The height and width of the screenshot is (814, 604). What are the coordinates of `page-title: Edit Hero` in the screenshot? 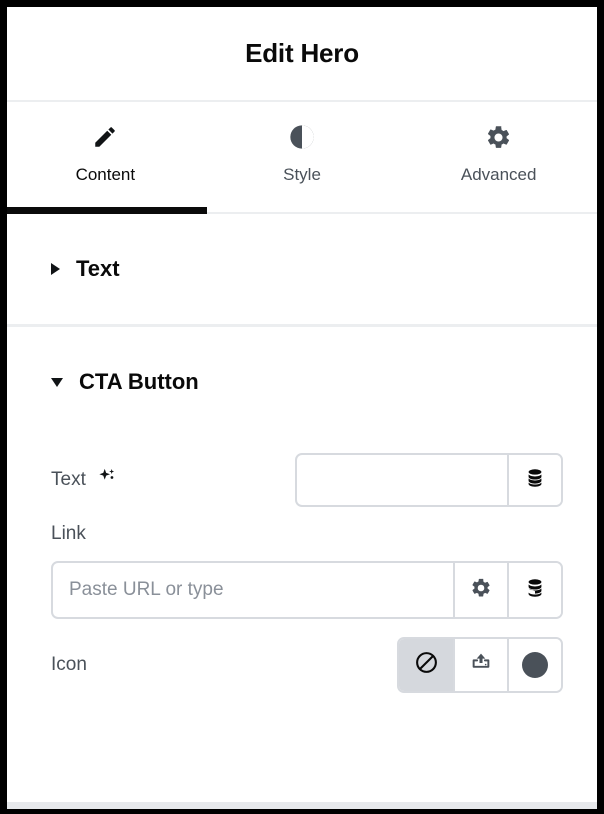 It's located at (302, 53).